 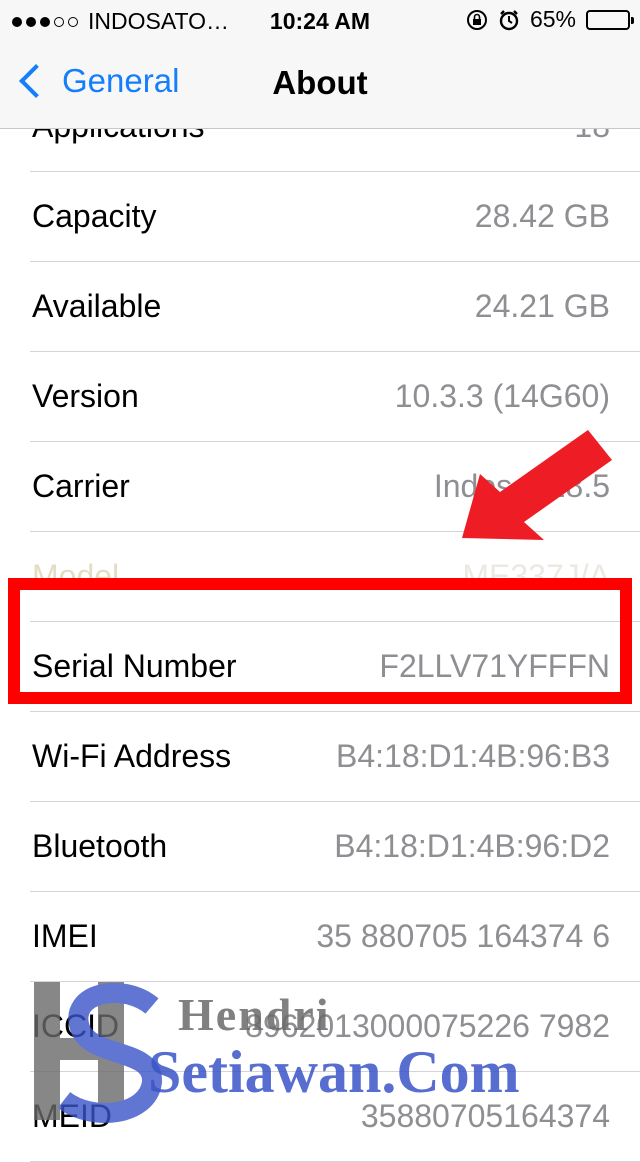 I want to click on row-label: Available, so click(x=97, y=306).